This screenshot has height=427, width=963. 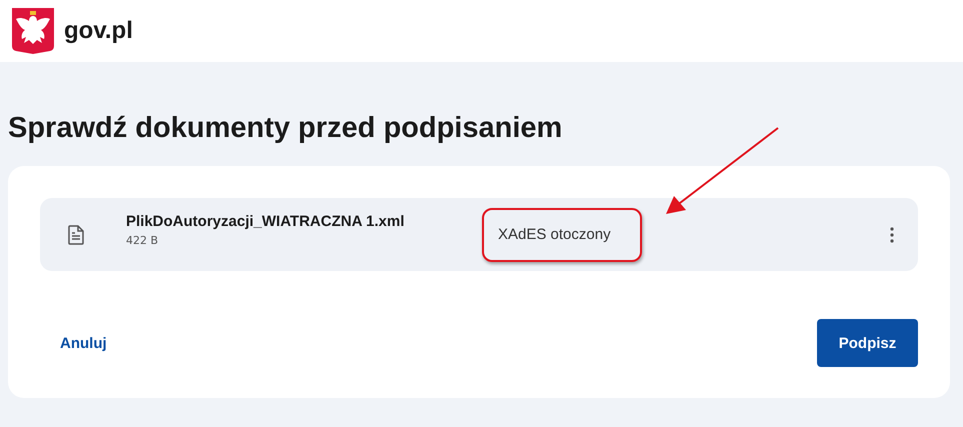 What do you see at coordinates (266, 221) in the screenshot?
I see `file-name: PlikDoAutoryzacji_WIATRACZNA 1.xml` at bounding box center [266, 221].